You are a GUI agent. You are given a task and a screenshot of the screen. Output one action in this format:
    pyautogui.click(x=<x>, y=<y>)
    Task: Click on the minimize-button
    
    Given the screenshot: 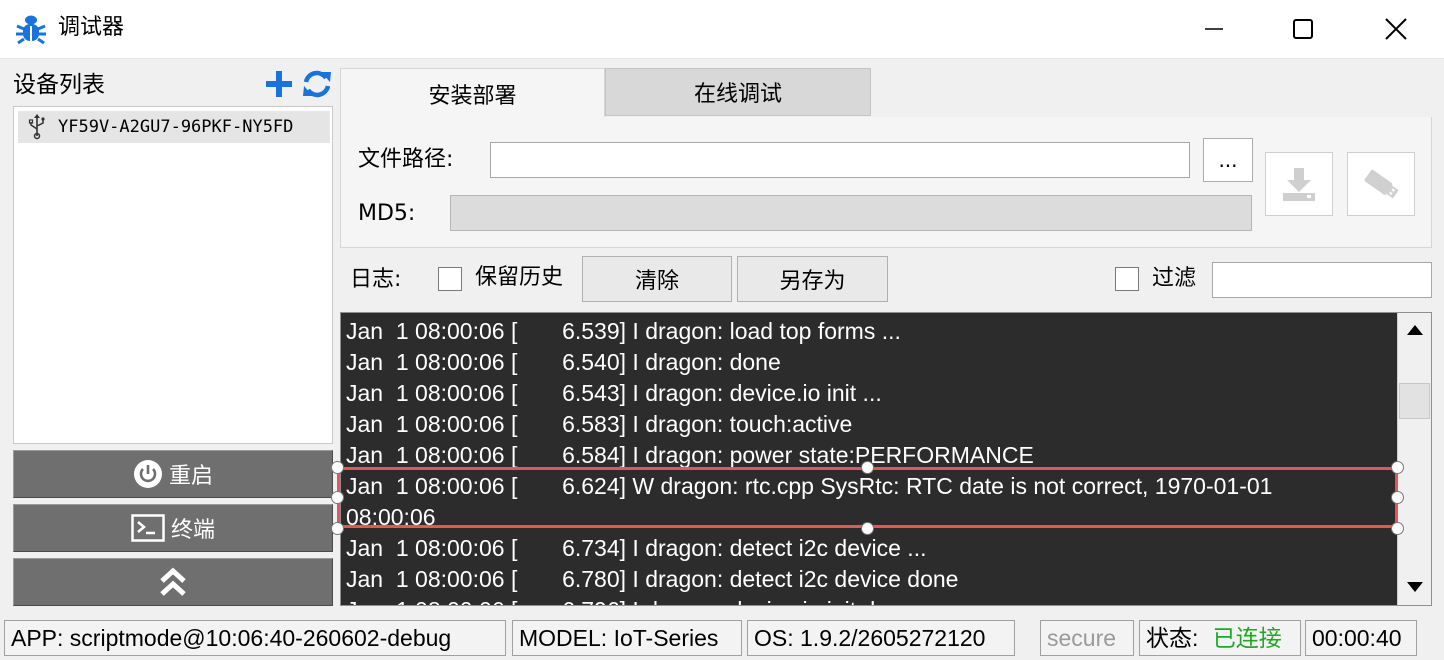 What is the action you would take?
    pyautogui.click(x=1214, y=29)
    